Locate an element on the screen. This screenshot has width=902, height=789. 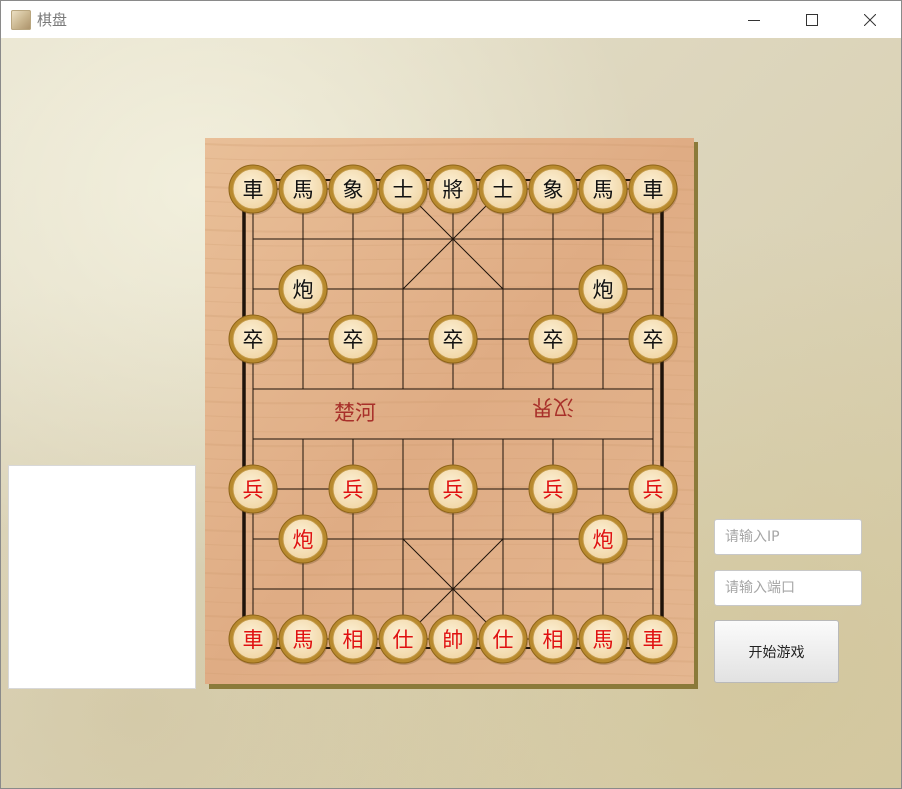
river-label-chu: 楚河 is located at coordinates (355, 413).